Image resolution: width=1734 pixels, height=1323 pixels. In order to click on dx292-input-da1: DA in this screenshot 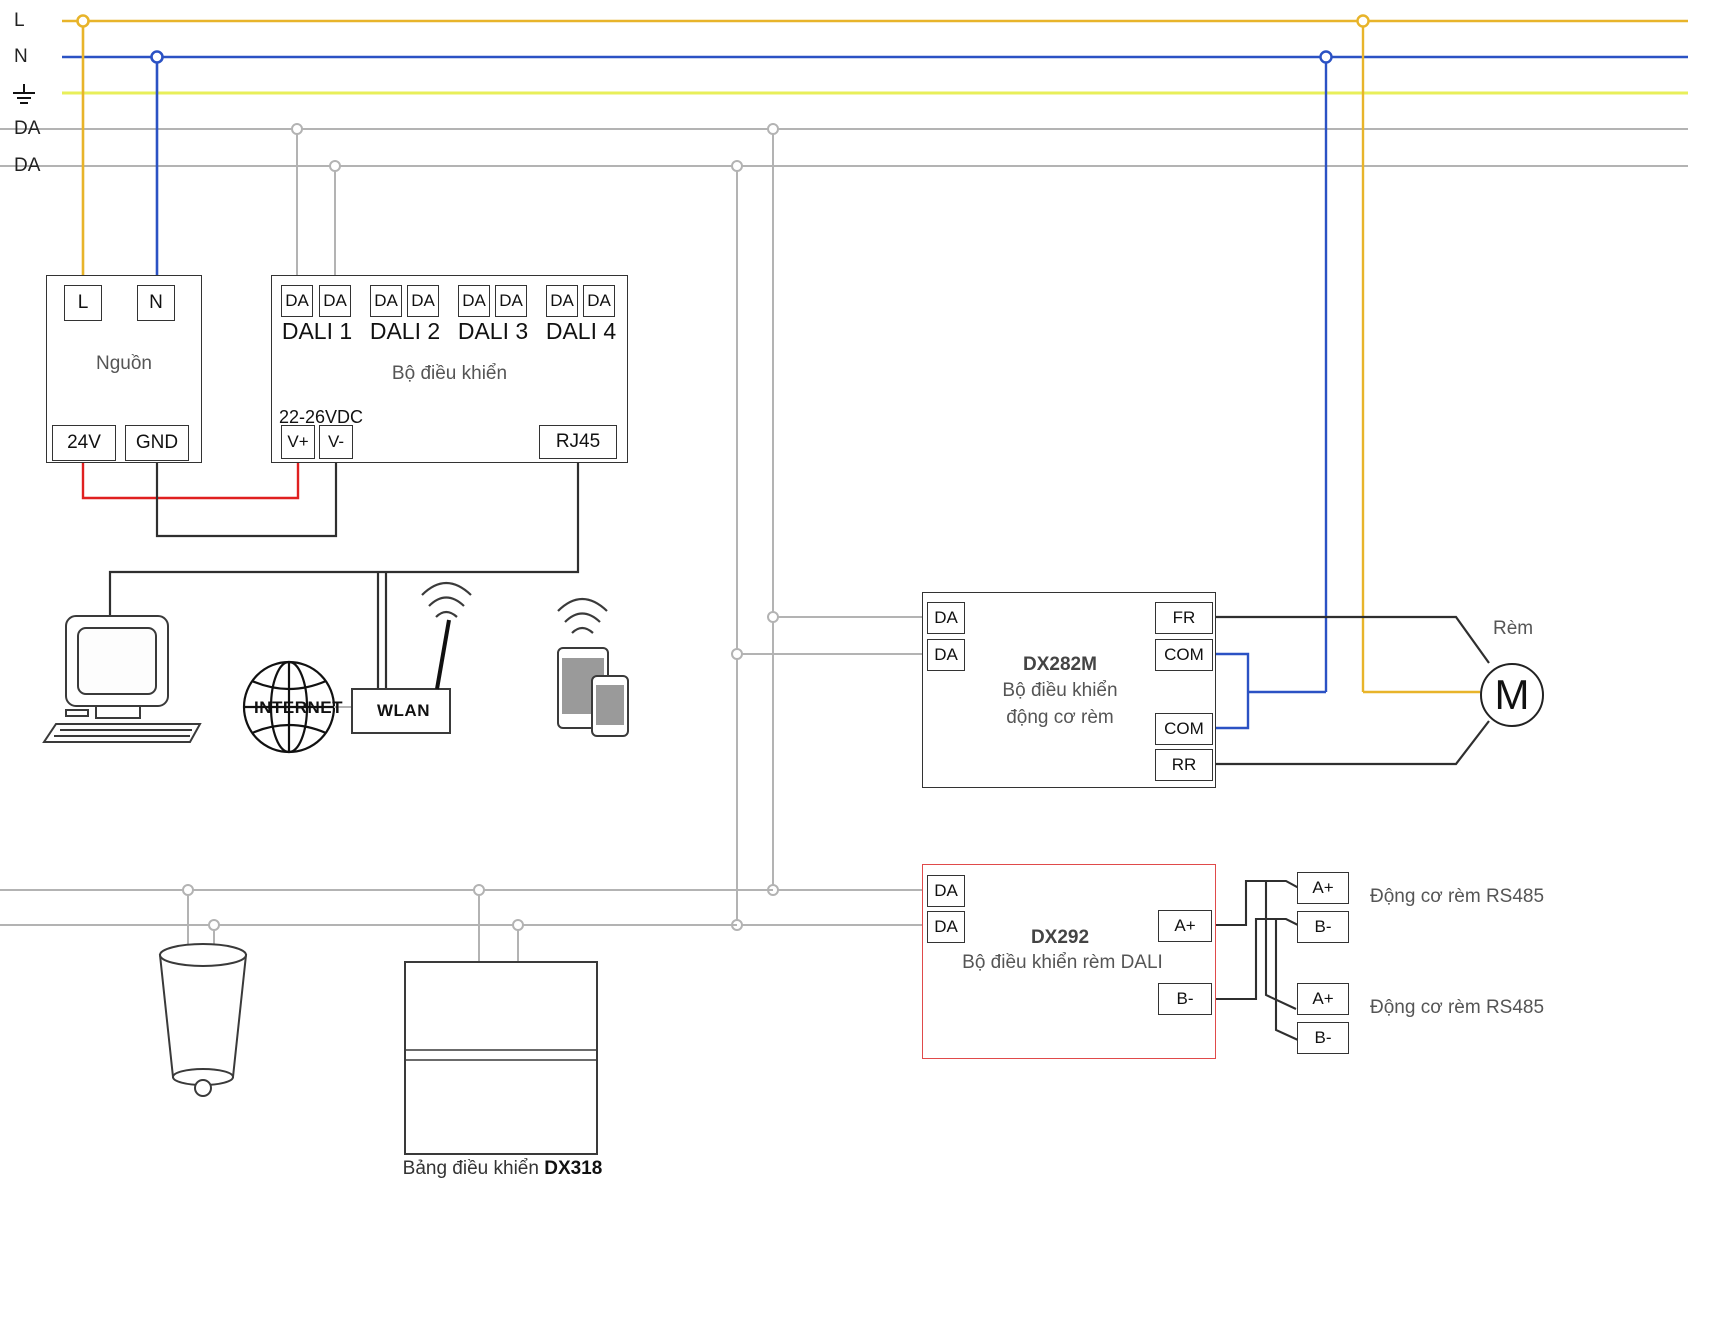, I will do `click(946, 891)`.